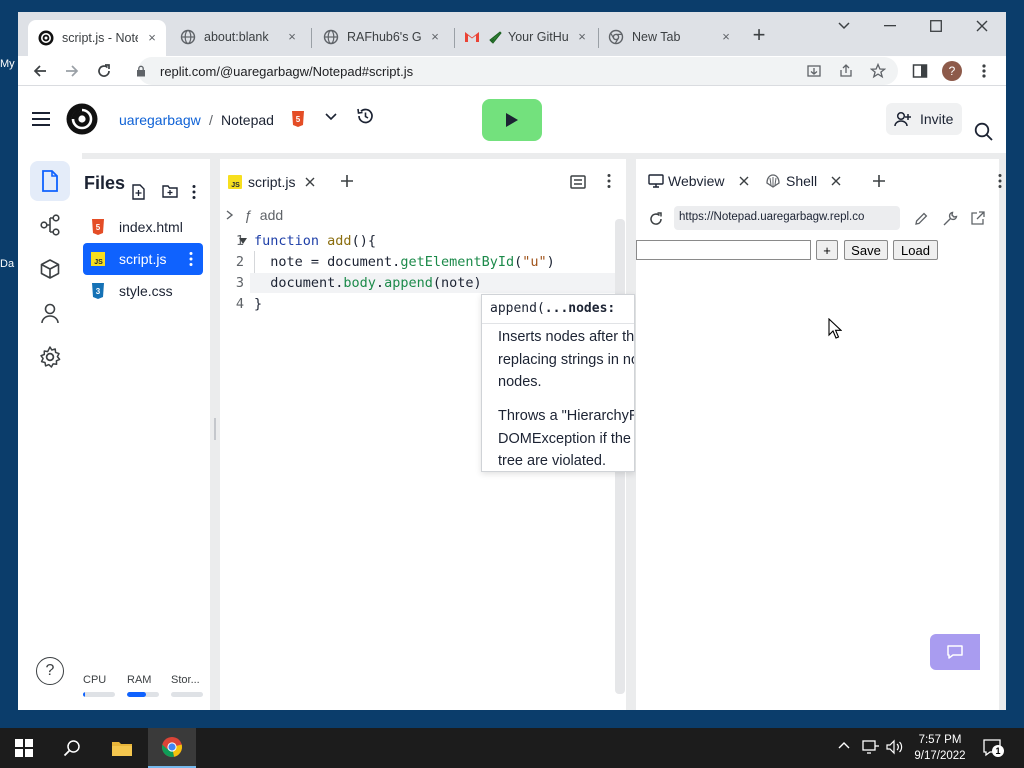 The height and width of the screenshot is (768, 1024). I want to click on forward-button, so click(72, 71).